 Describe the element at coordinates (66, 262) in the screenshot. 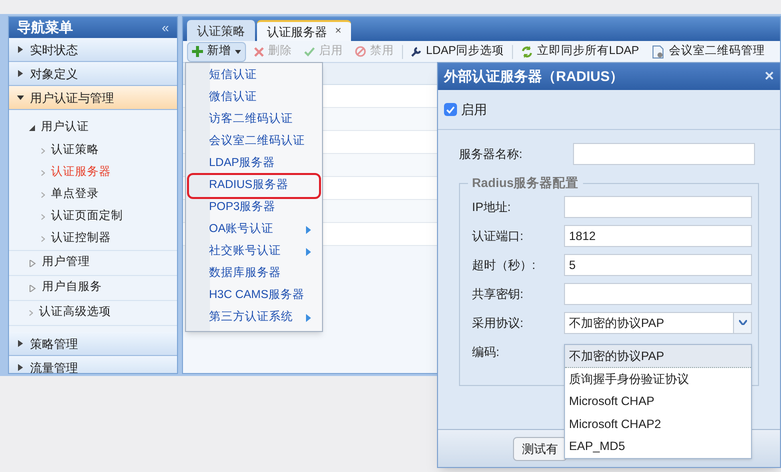

I see `nav-group-label: 用户管理` at that location.